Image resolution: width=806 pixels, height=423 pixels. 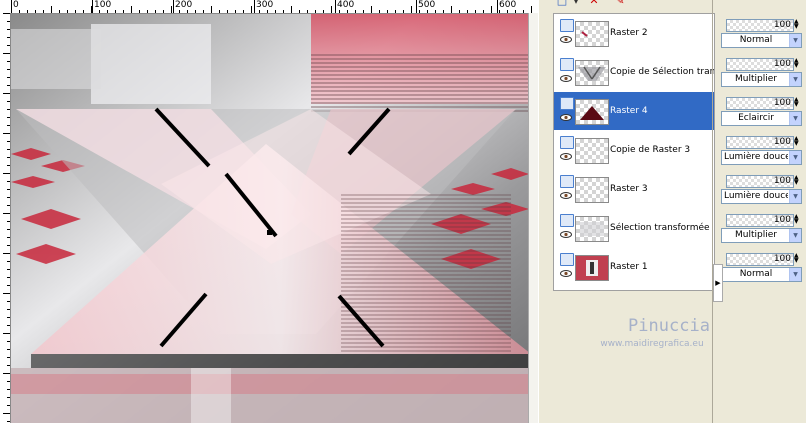 I want to click on layer-row: Raster 1, so click(x=634, y=267).